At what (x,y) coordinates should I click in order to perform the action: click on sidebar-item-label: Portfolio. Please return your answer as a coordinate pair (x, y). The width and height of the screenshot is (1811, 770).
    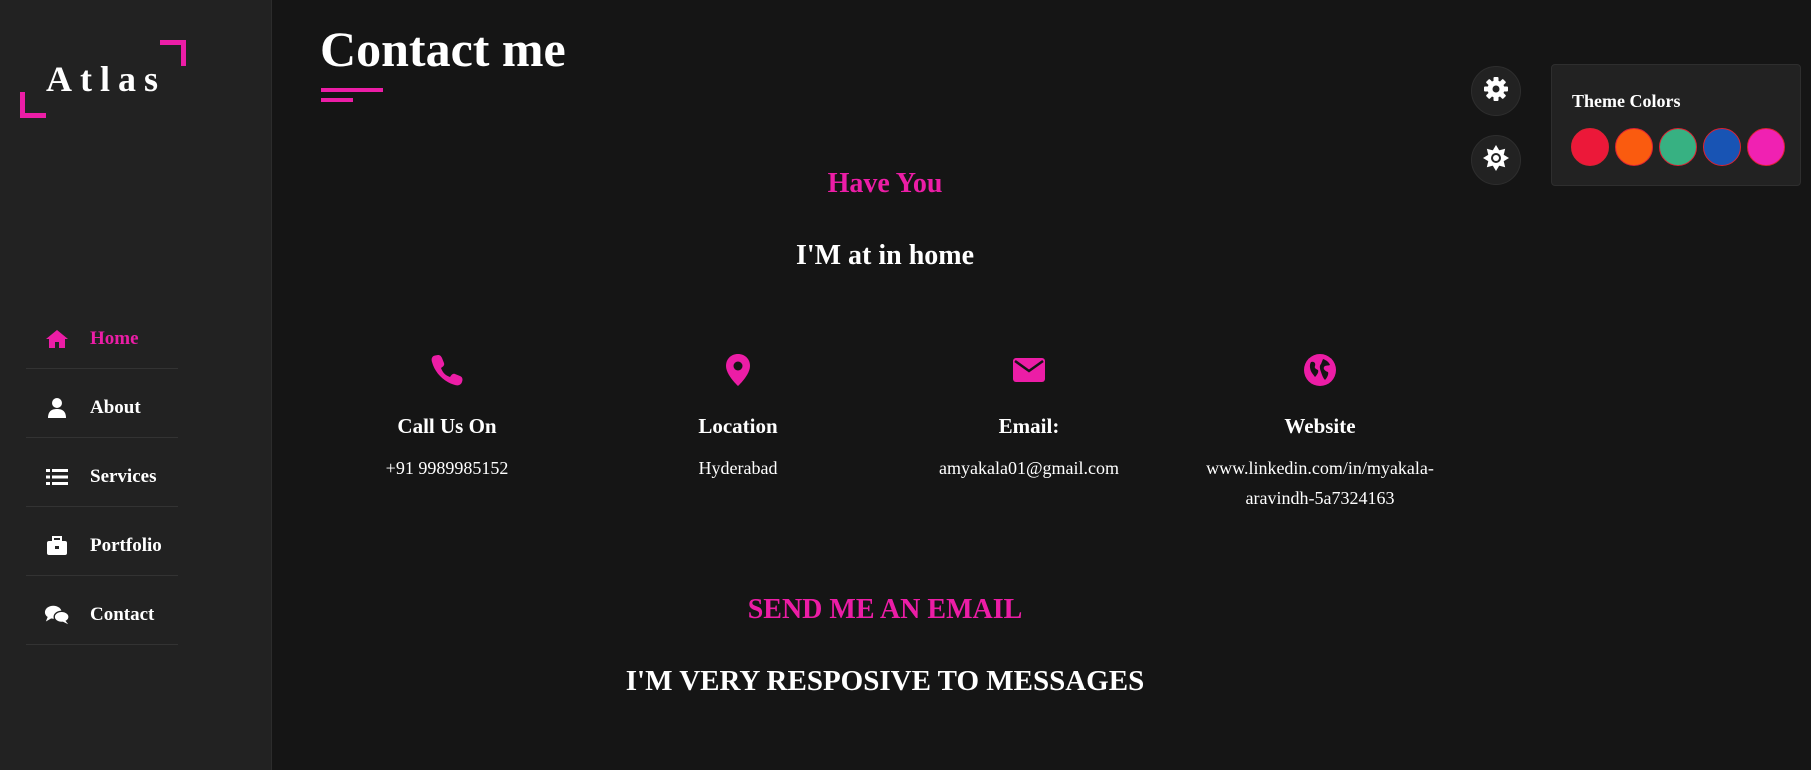
    Looking at the image, I should click on (126, 545).